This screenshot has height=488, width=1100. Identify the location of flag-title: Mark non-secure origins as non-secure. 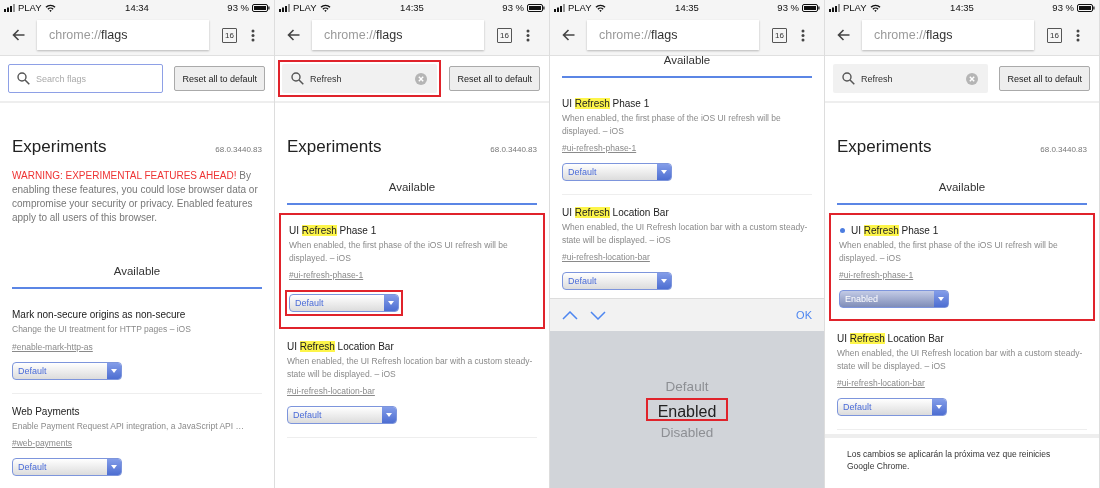
(99, 314).